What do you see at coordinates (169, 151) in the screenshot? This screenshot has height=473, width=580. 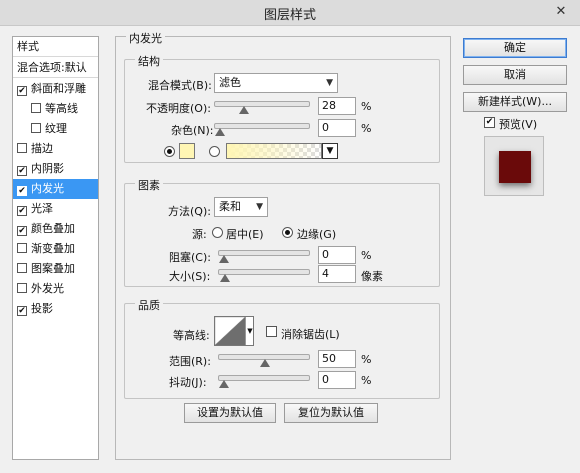 I see `color-radio` at bounding box center [169, 151].